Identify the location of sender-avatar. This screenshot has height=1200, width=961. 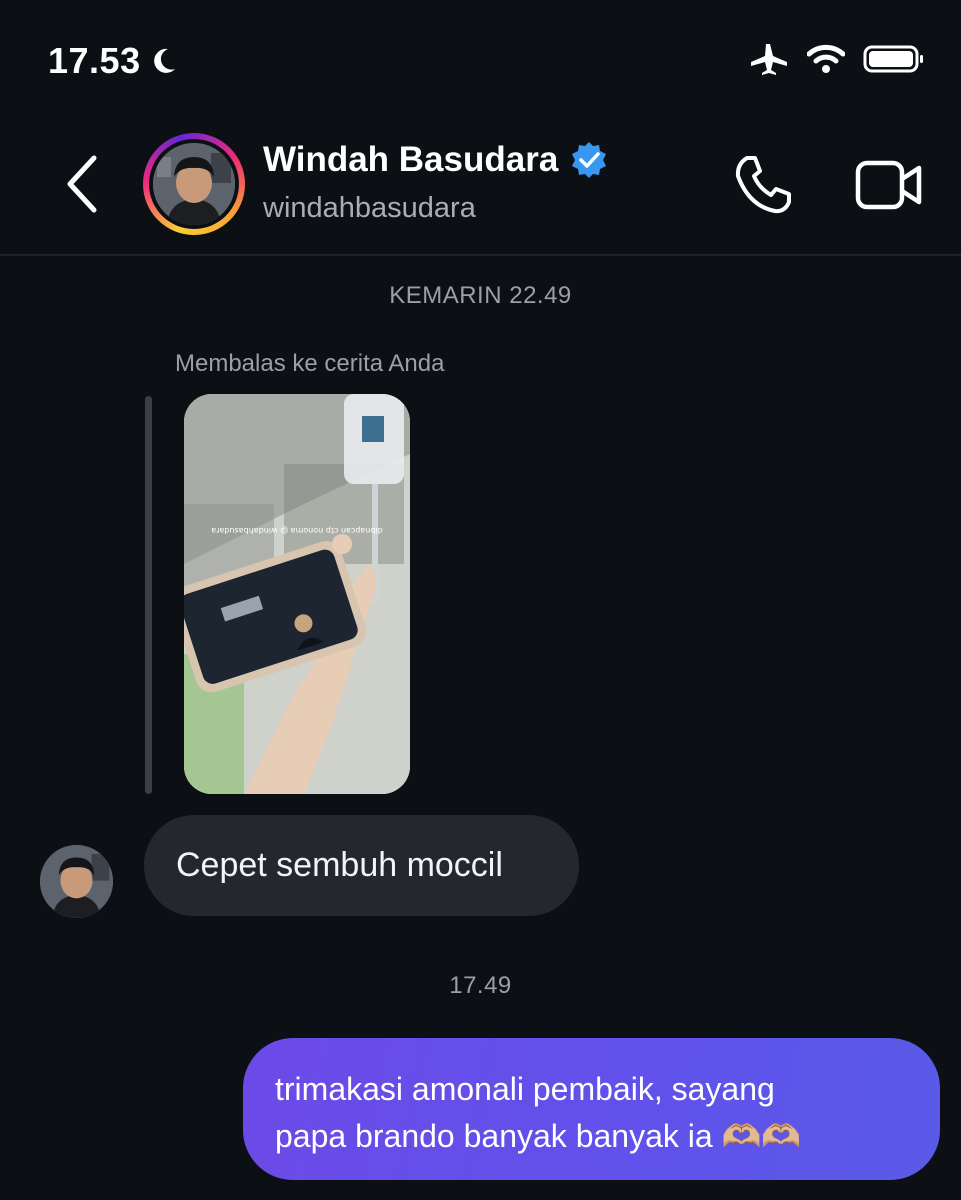
(76, 881).